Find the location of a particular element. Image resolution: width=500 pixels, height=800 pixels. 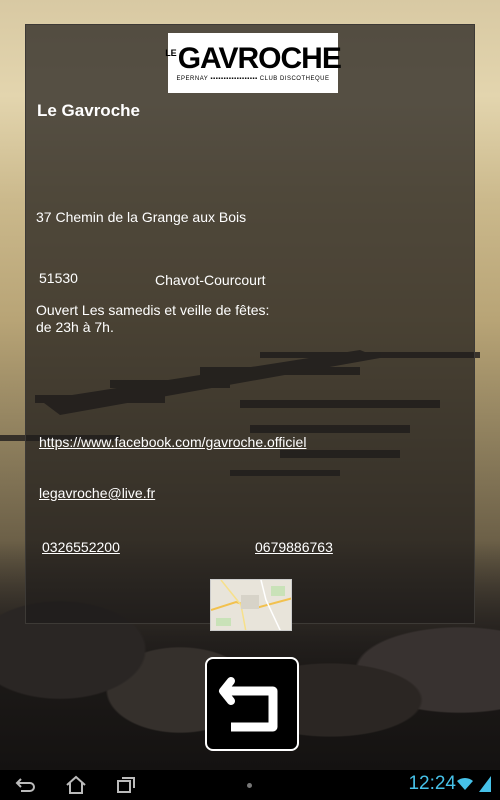

back-button is located at coordinates (252, 704).